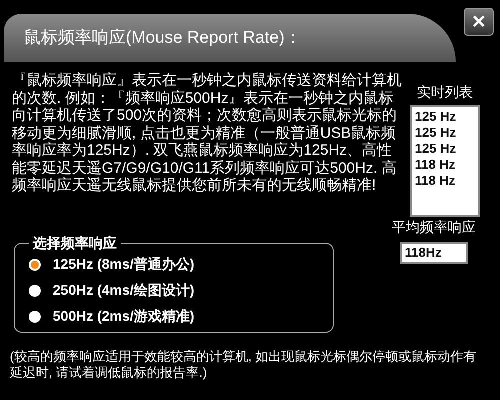  What do you see at coordinates (174, 264) in the screenshot?
I see `rate-option: 125Hz (8ms/普通办公)` at bounding box center [174, 264].